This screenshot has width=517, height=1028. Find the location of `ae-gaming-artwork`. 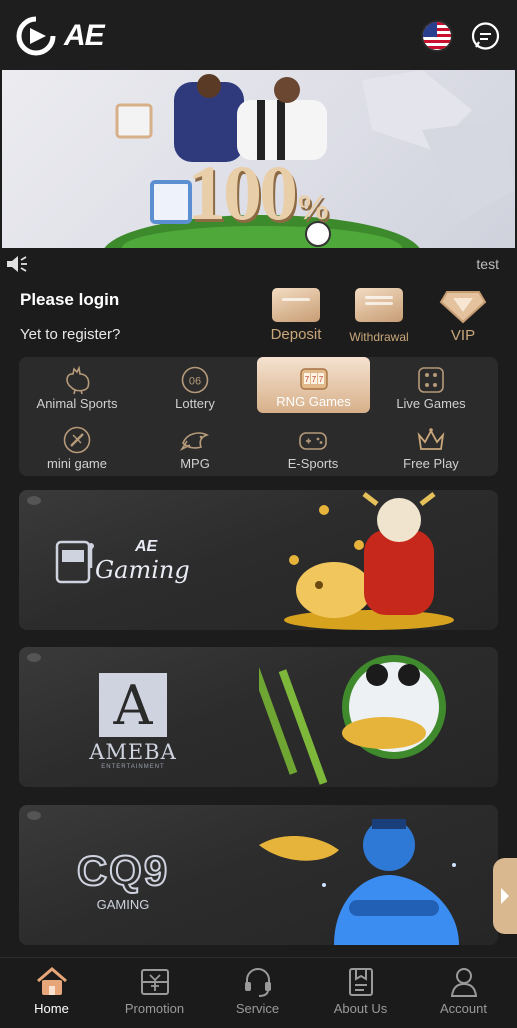

ae-gaming-artwork is located at coordinates (369, 561).